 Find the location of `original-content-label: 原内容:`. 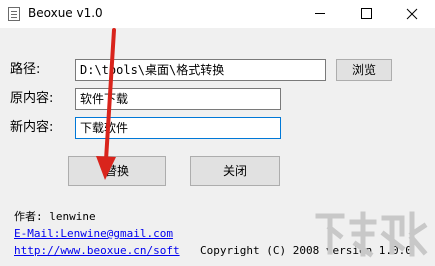

original-content-label: 原内容: is located at coordinates (32, 98).